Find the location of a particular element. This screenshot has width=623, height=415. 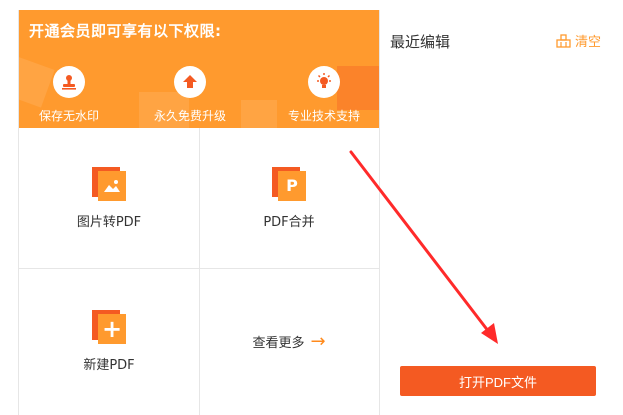

upgrade-arrow-icon is located at coordinates (190, 82).